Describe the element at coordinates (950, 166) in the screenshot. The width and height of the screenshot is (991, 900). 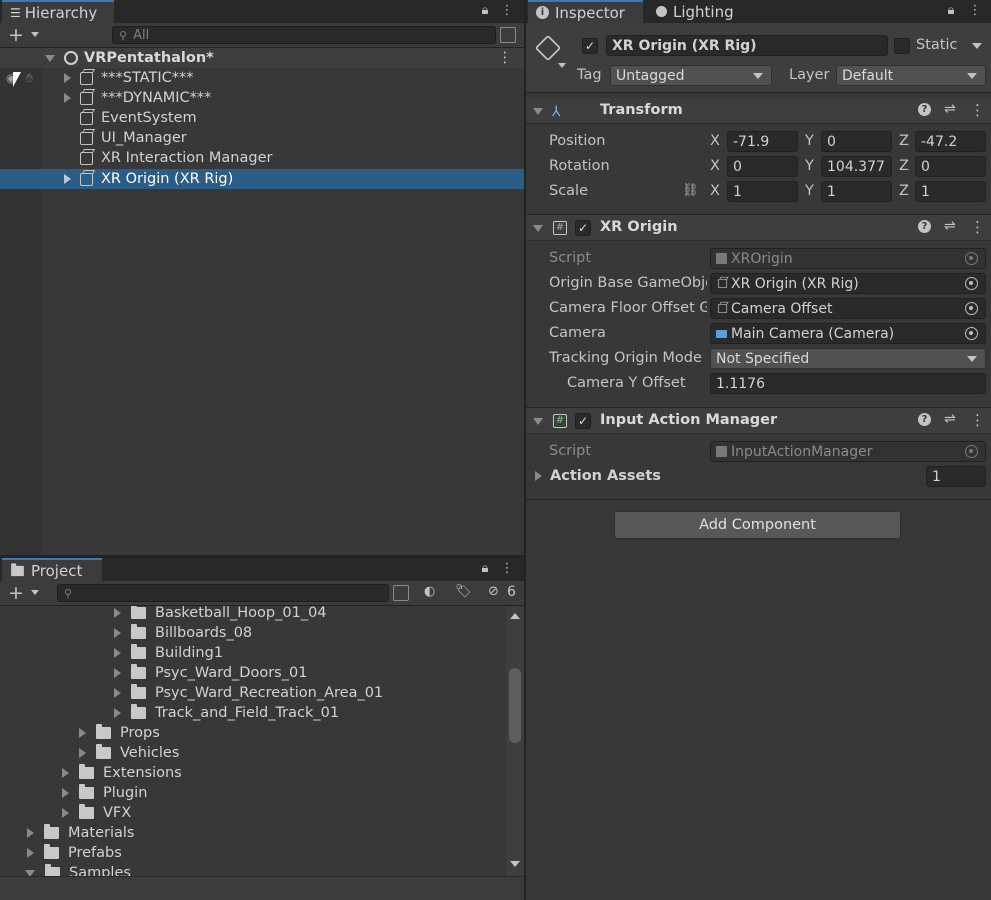
I see `rotation-z-field: 0` at that location.